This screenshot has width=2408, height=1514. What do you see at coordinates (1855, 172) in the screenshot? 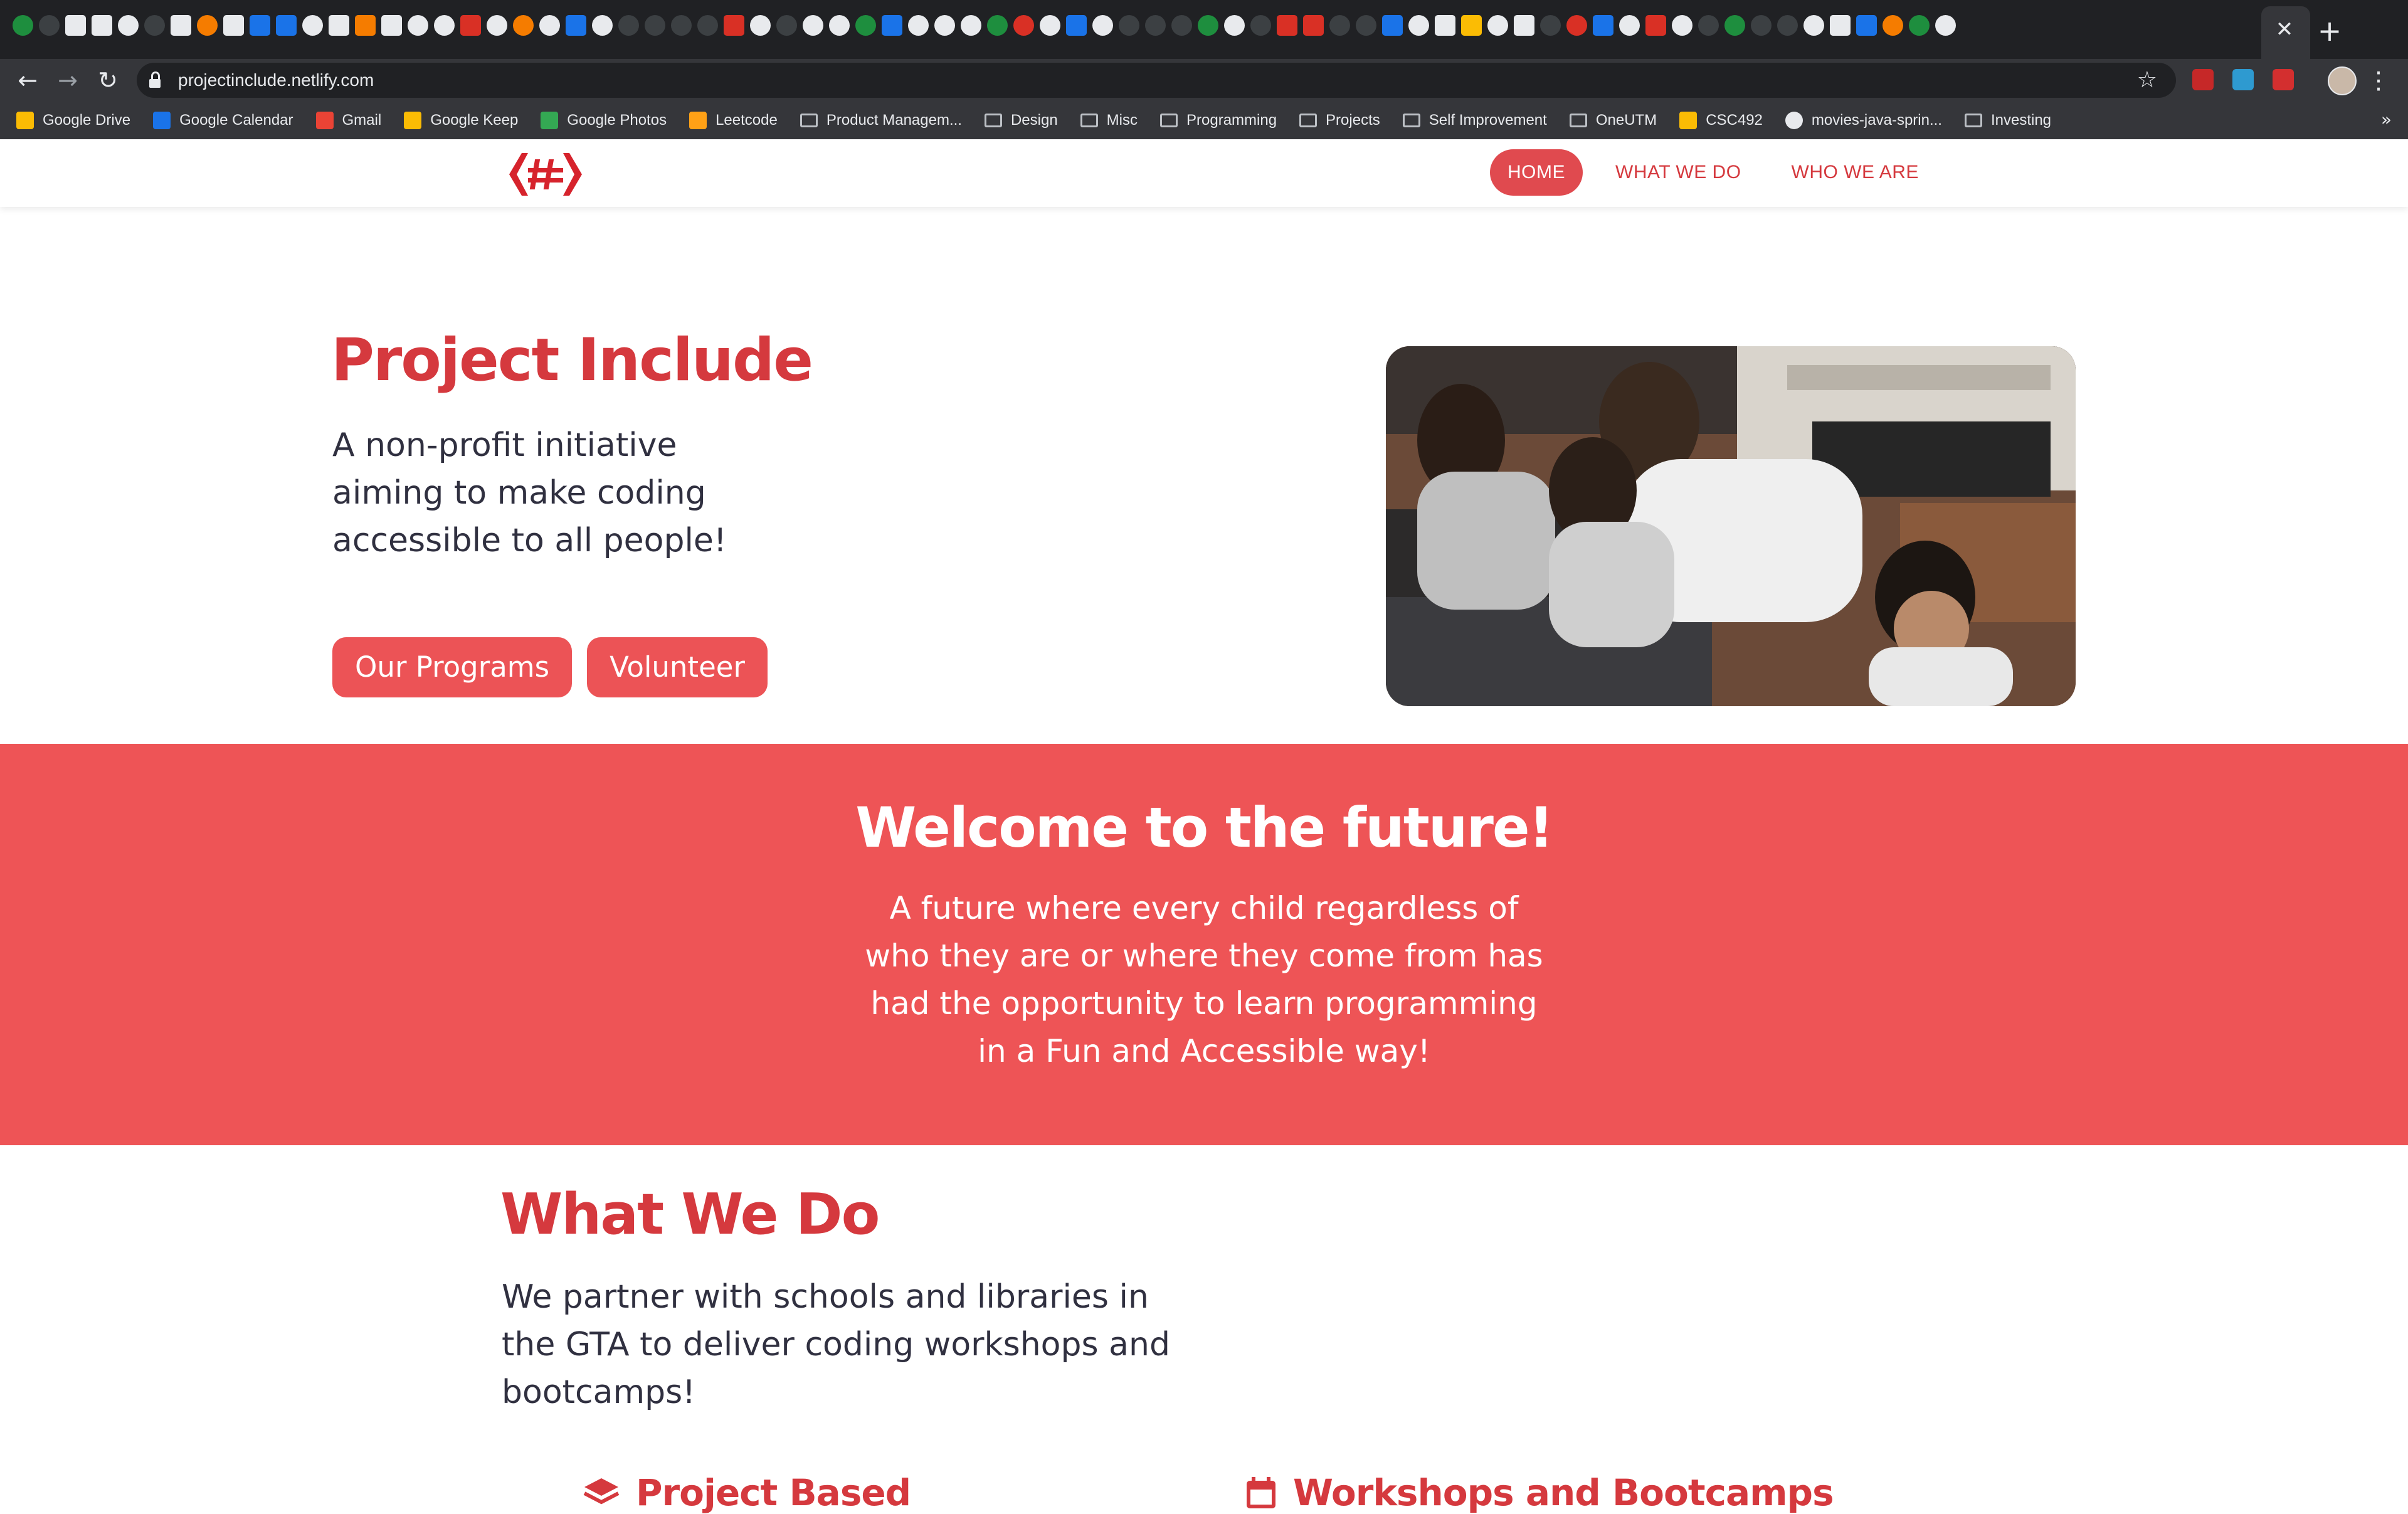
I see `nav-who-we-are: WHO WE ARE` at bounding box center [1855, 172].